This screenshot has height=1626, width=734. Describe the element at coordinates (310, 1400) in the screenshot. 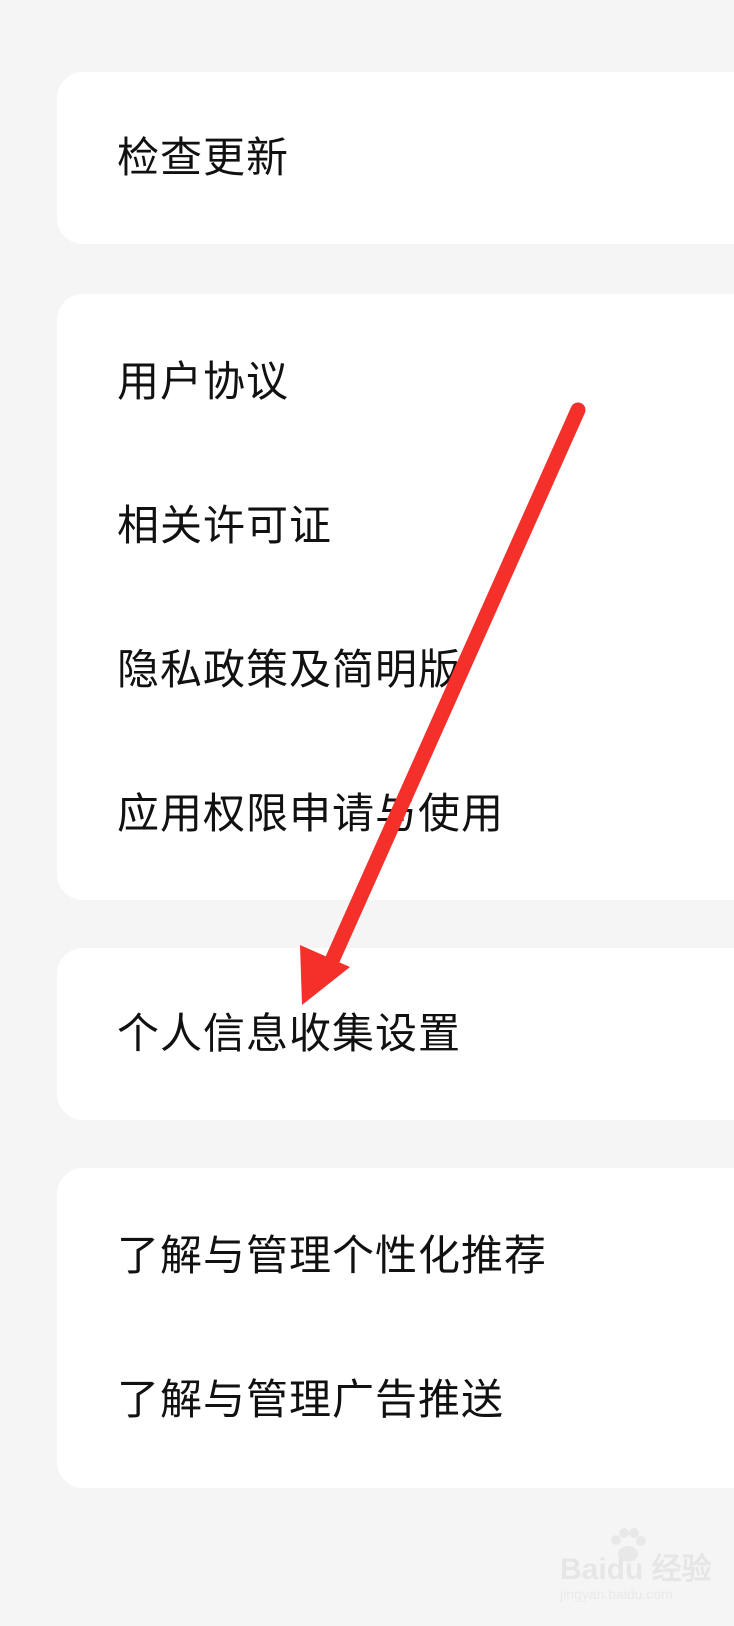

I see `ad-push-item: 了解与管理广告推送` at that location.